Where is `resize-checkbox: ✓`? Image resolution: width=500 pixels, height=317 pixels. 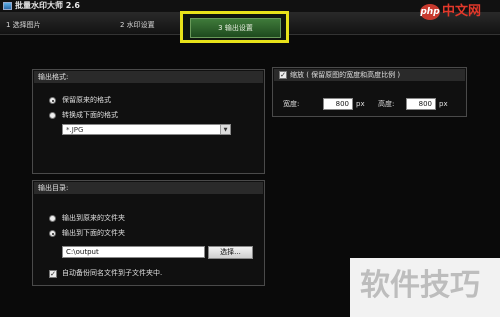 resize-checkbox: ✓ is located at coordinates (283, 75).